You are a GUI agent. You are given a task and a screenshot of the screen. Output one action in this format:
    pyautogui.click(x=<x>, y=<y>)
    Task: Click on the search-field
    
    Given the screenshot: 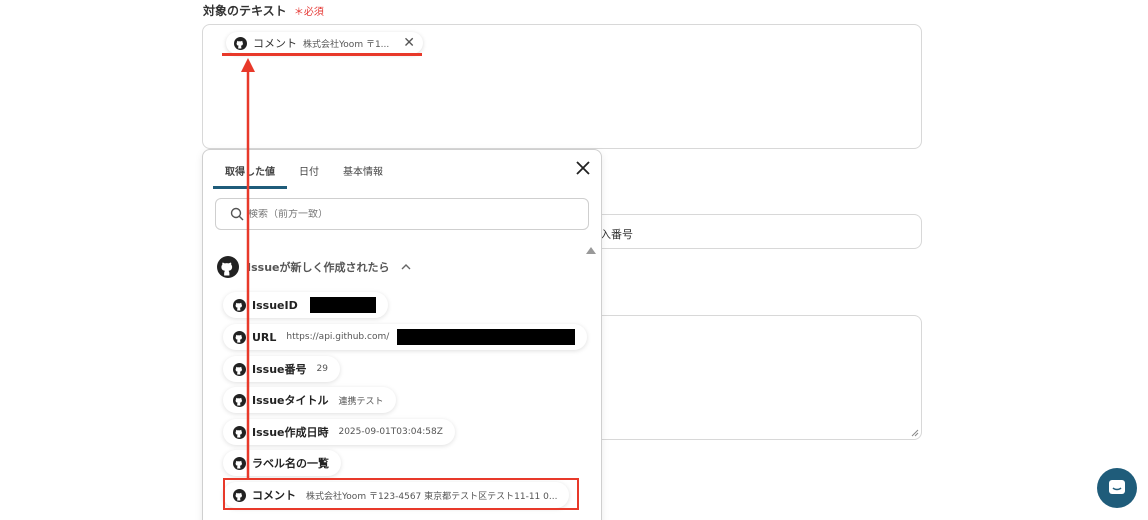 What is the action you would take?
    pyautogui.click(x=402, y=214)
    